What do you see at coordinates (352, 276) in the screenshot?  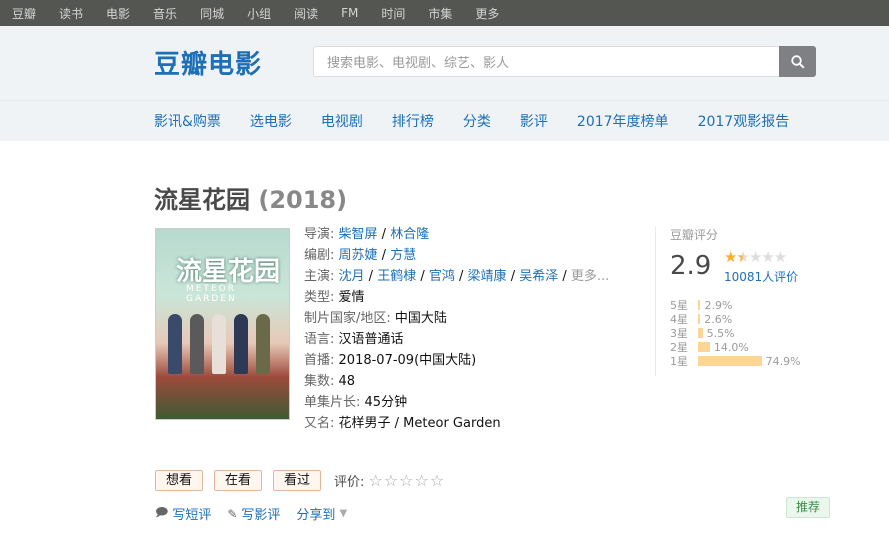 I see `cast-link: 沈月` at bounding box center [352, 276].